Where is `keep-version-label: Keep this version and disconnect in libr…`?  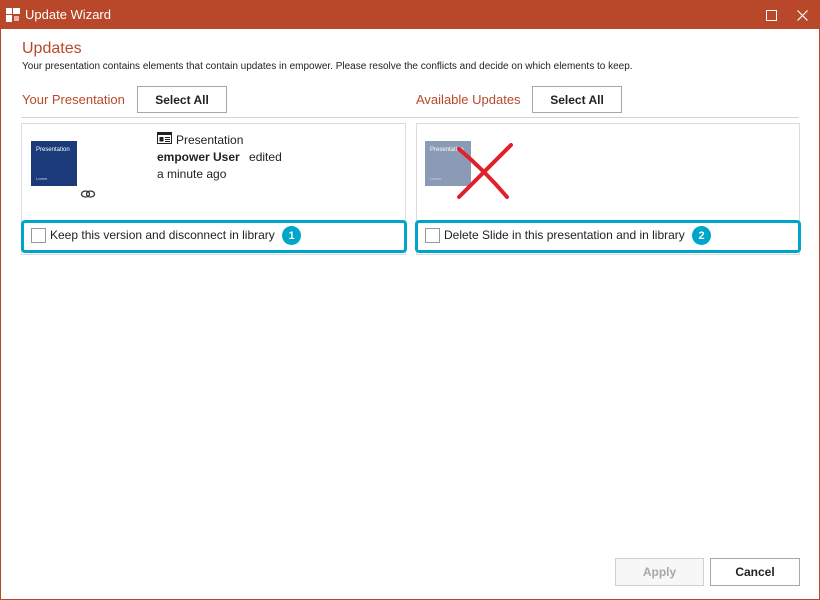
keep-version-label: Keep this version and disconnect in libr… is located at coordinates (162, 235).